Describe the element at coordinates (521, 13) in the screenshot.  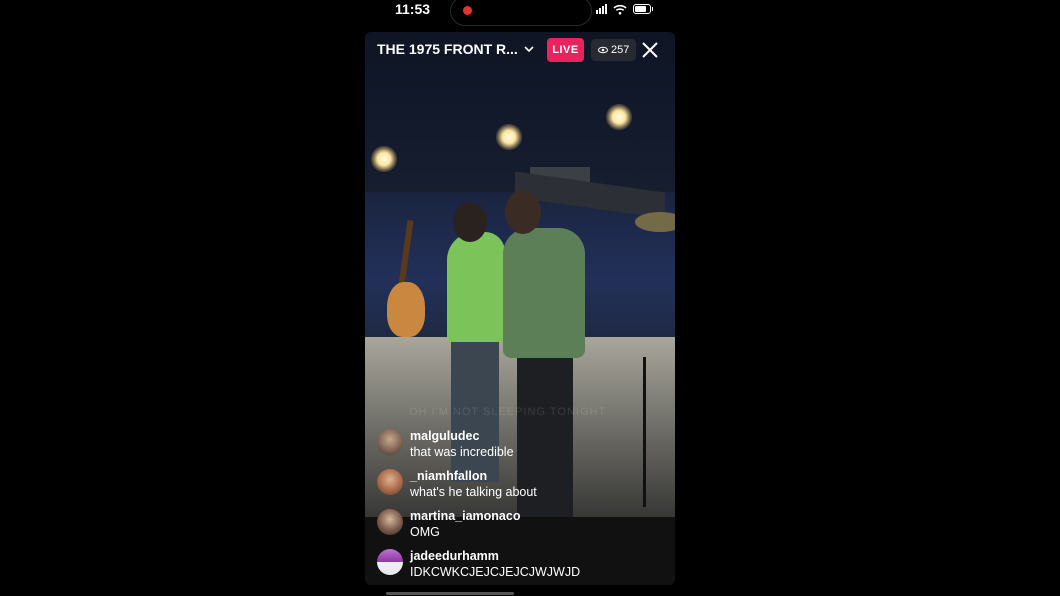
I see `dynamic-island` at that location.